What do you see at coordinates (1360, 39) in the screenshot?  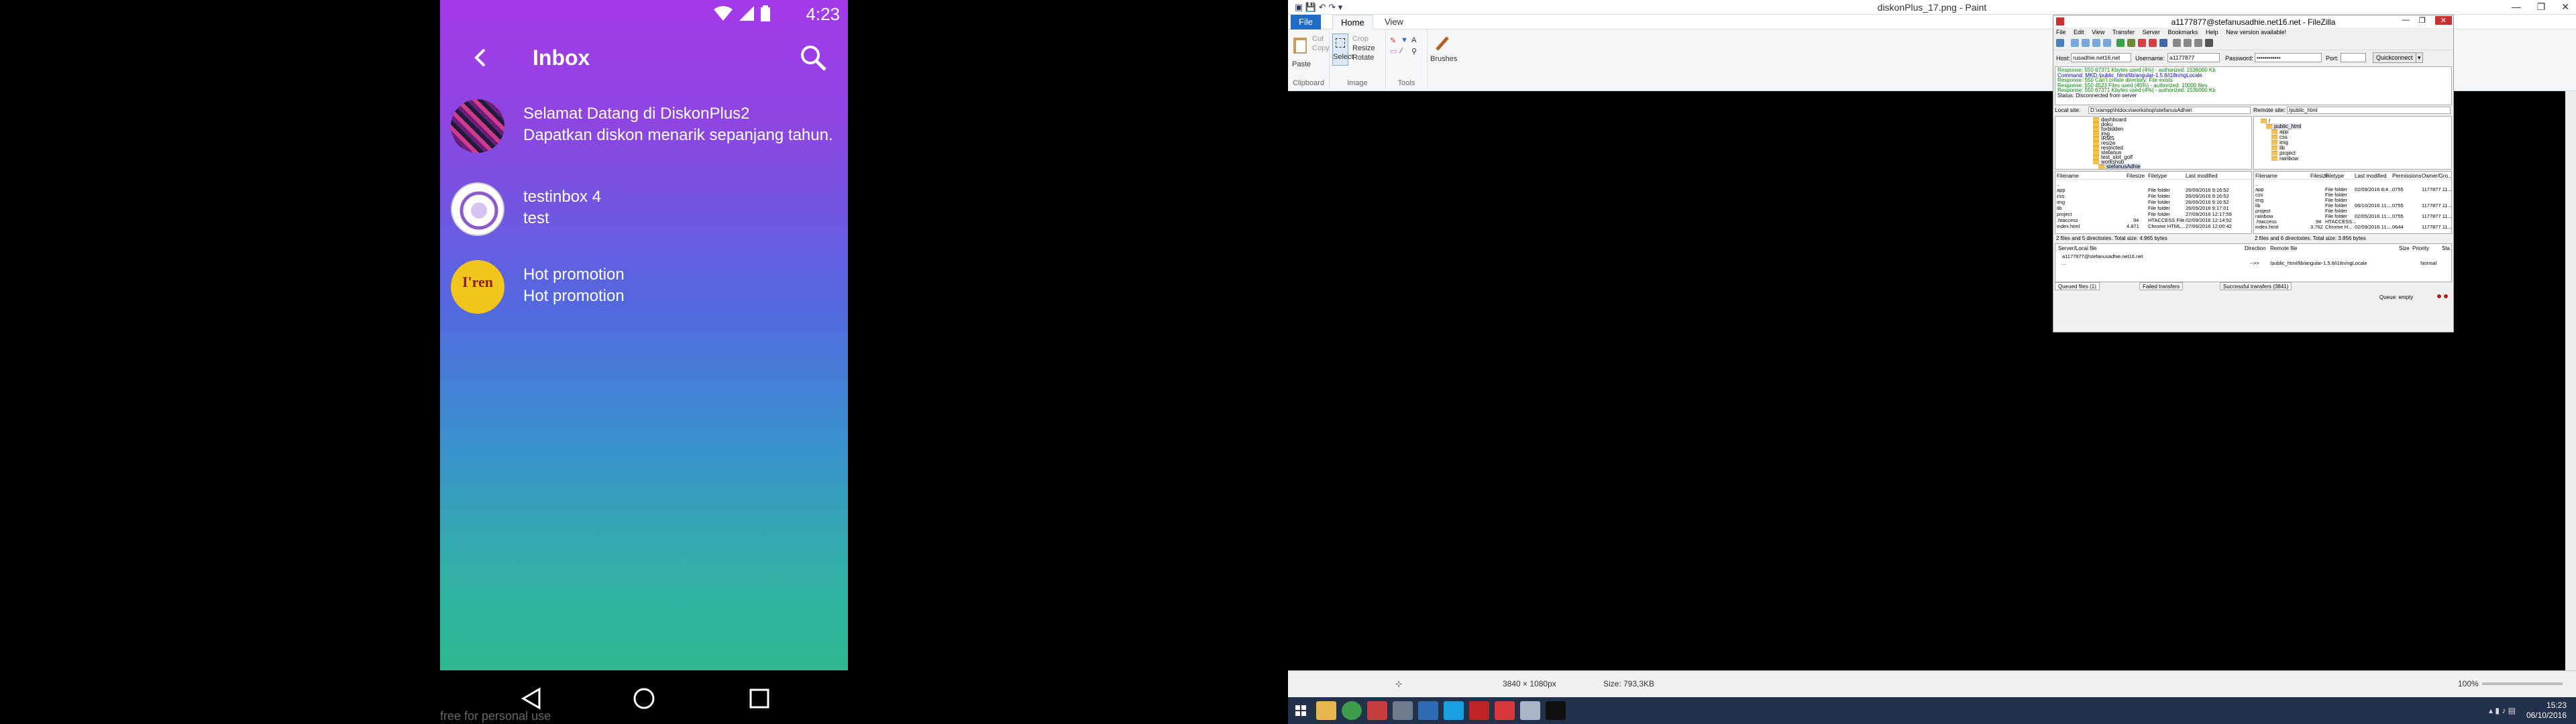 I see `crop-button: Crop` at bounding box center [1360, 39].